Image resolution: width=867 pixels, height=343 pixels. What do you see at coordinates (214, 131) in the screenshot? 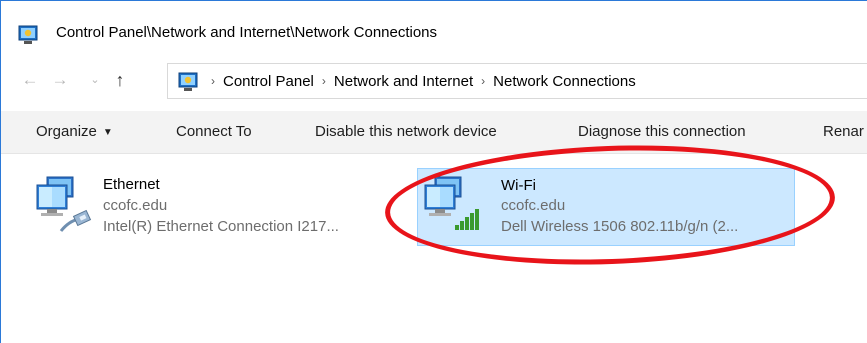
I see `connect-to-button: Connect To` at bounding box center [214, 131].